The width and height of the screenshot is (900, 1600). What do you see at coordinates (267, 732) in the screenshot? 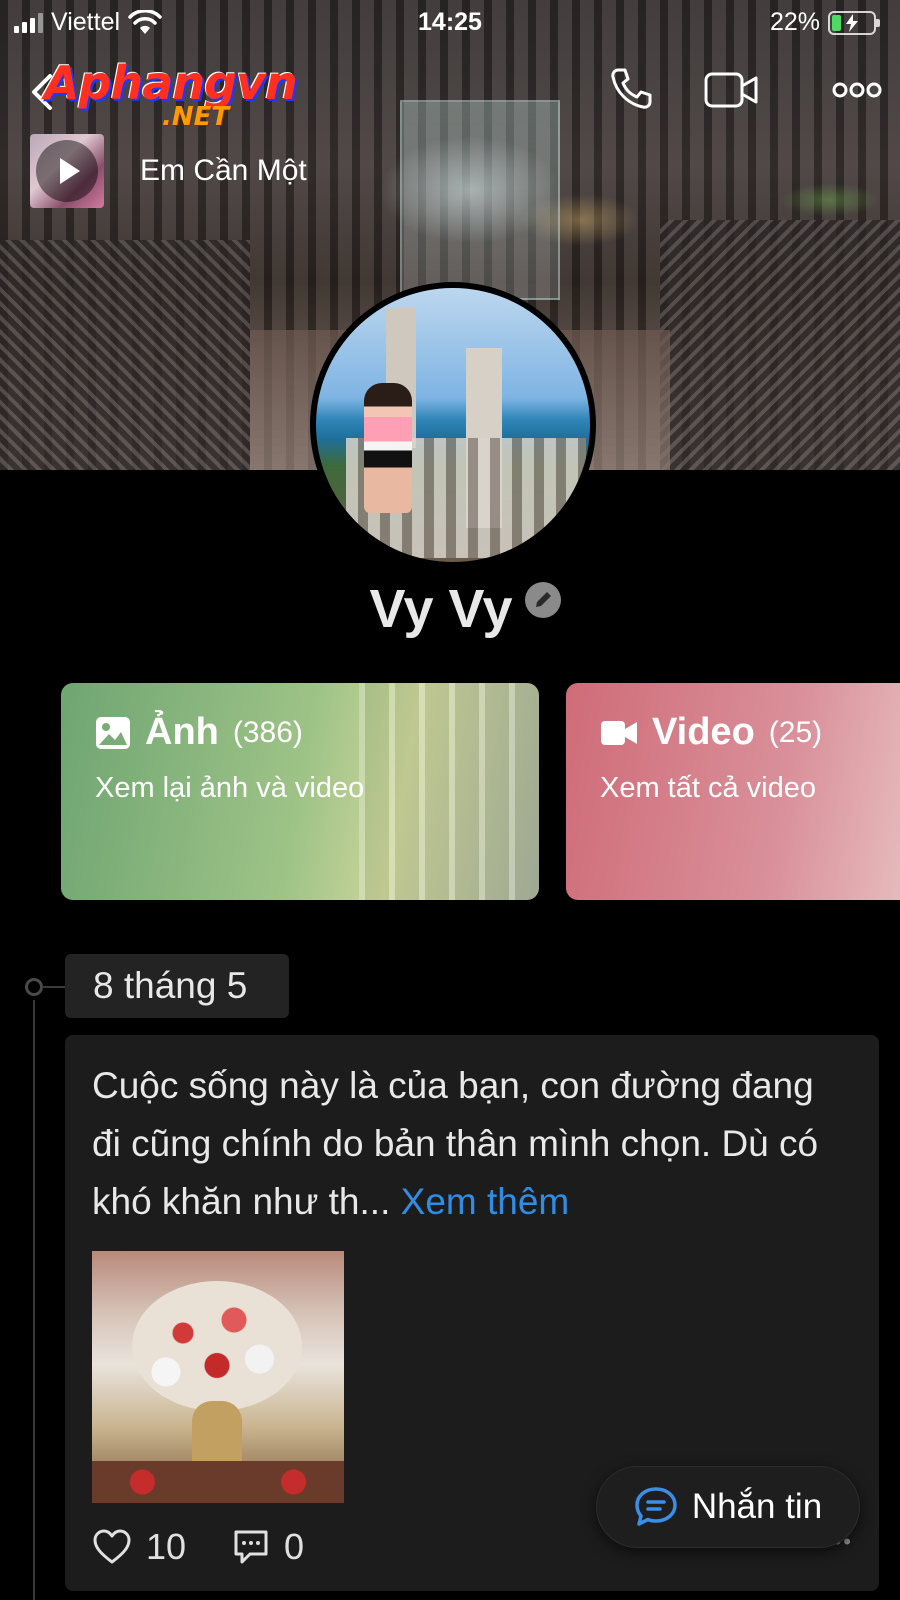
I see `photos-count: (386)` at bounding box center [267, 732].